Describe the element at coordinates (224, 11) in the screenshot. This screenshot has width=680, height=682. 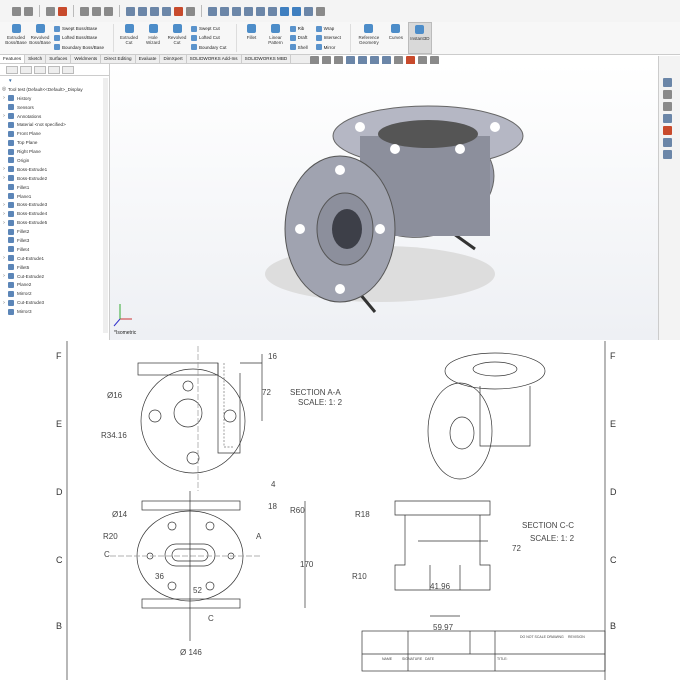
I see `front-view-icon` at that location.